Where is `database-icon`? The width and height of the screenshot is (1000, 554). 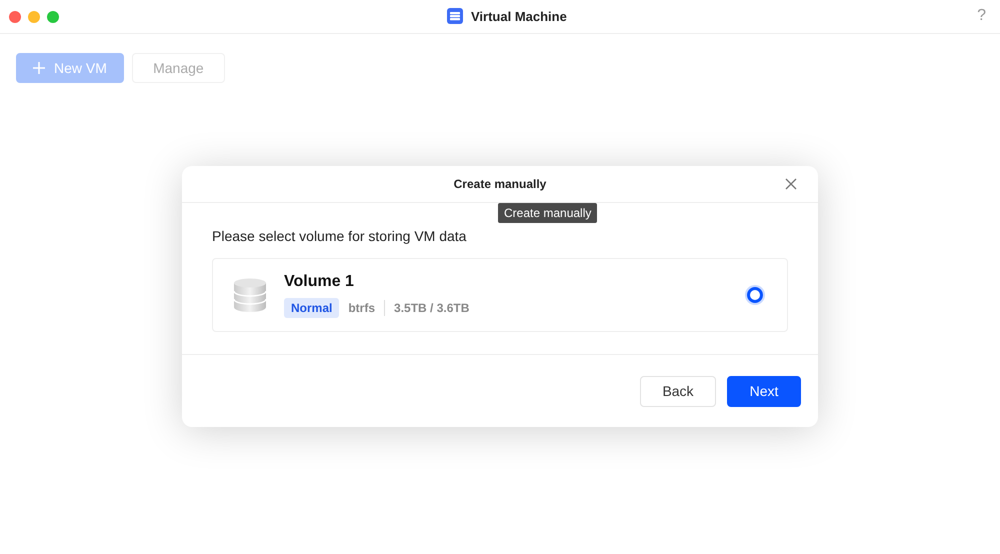 database-icon is located at coordinates (250, 295).